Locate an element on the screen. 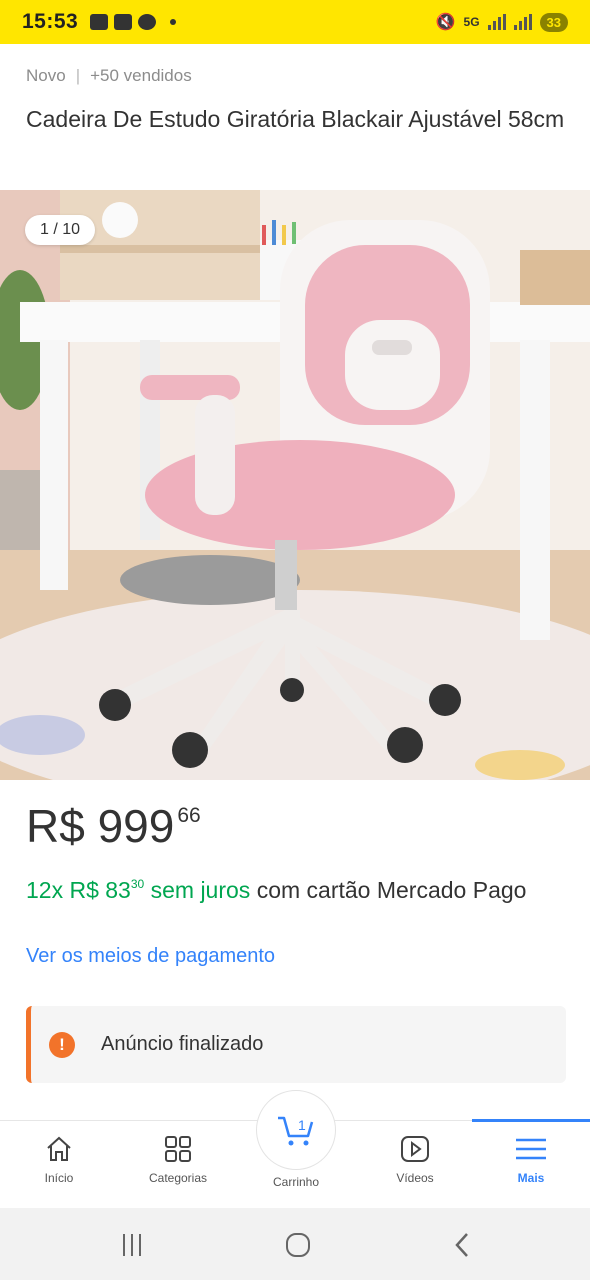 The image size is (590, 1280). payment-methods-link: Ver os meios de pagamento is located at coordinates (150, 956).